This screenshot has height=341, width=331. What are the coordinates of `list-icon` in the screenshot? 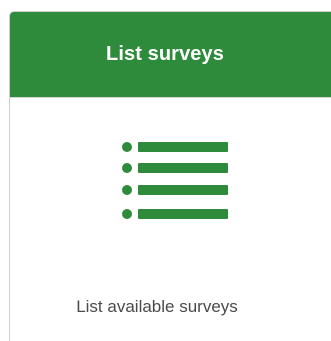 It's located at (175, 180).